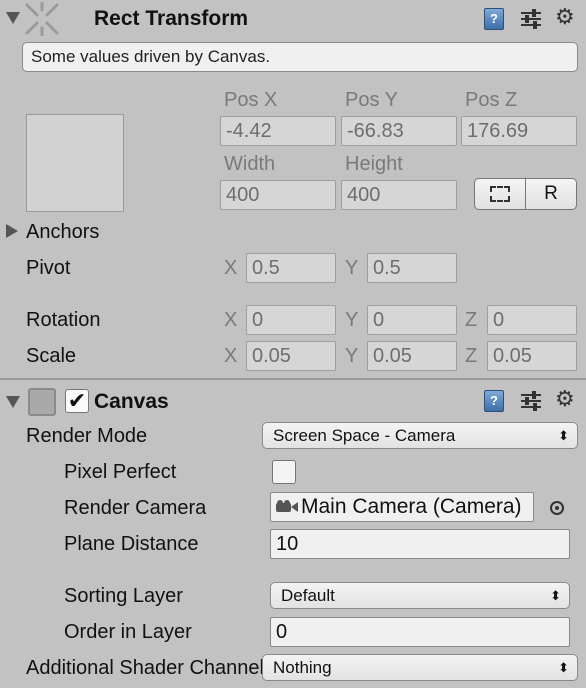 The image size is (586, 688). I want to click on rect-transform-foldout-arrow, so click(13, 18).